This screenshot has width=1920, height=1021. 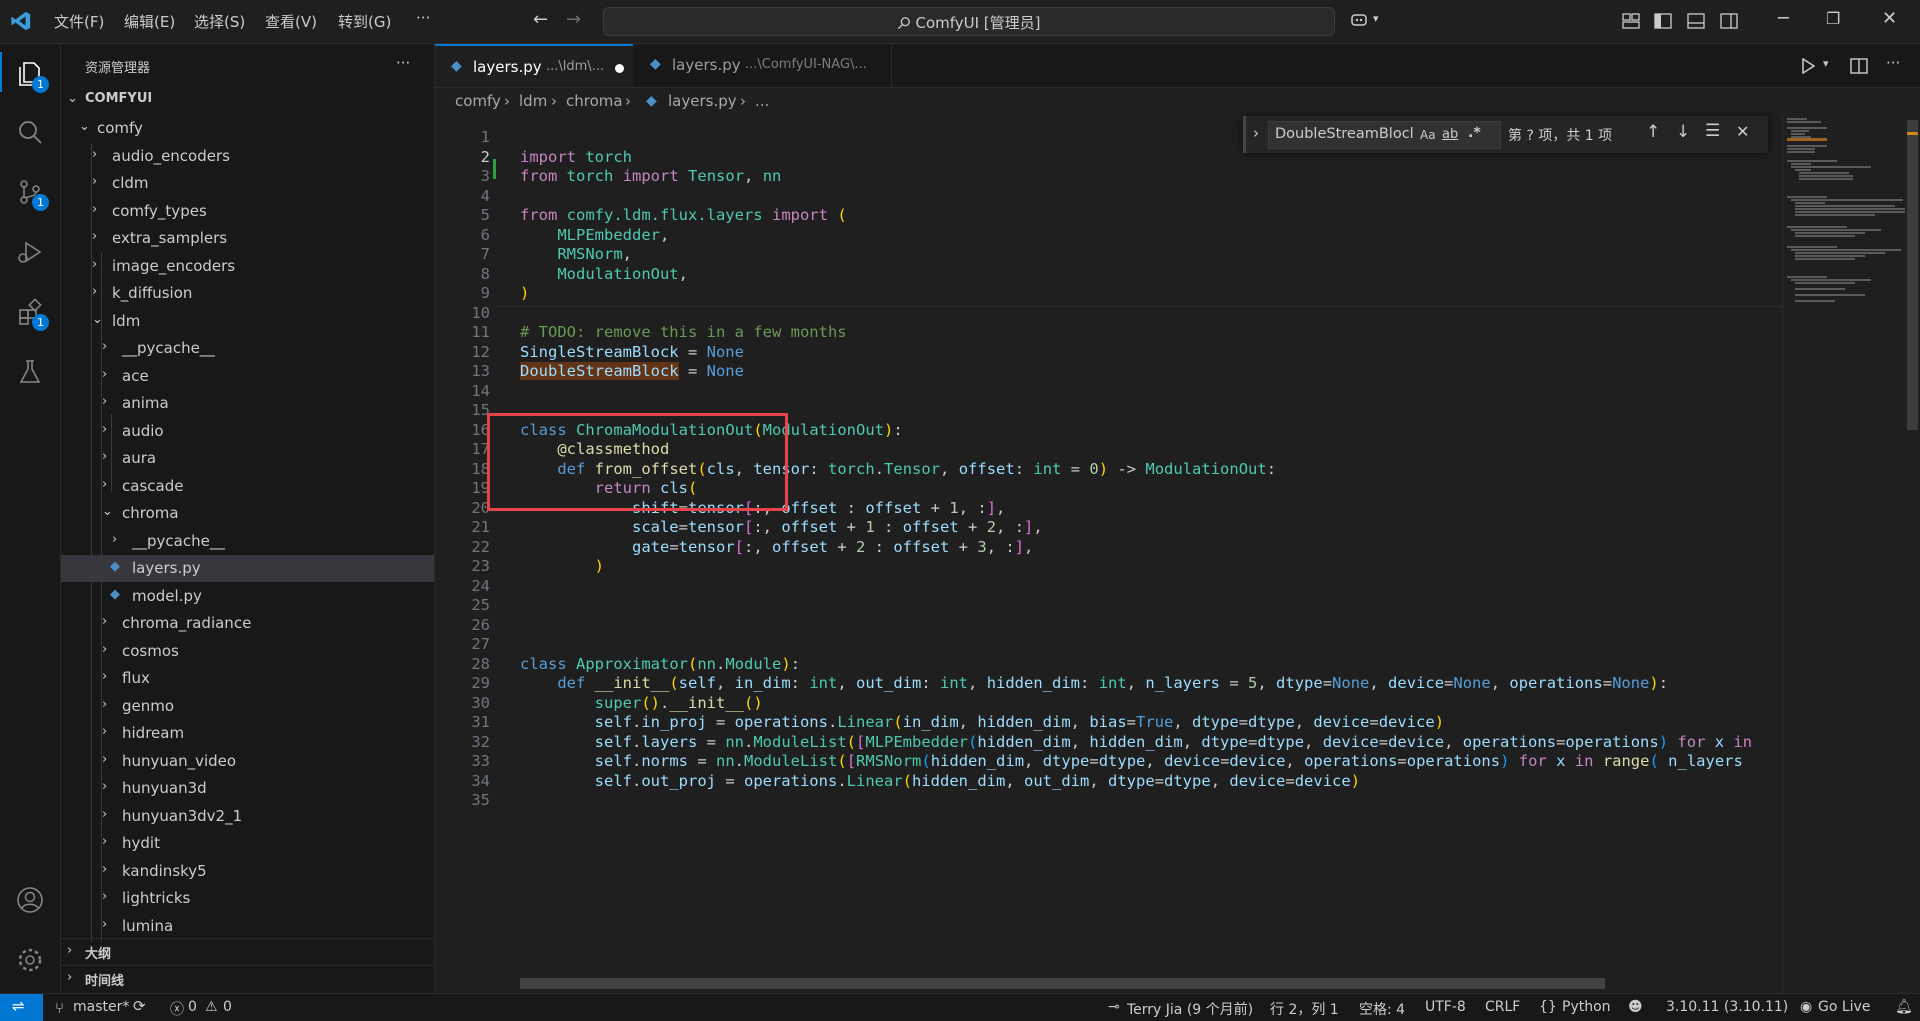 I want to click on menu-view: 查看(V), so click(x=291, y=21).